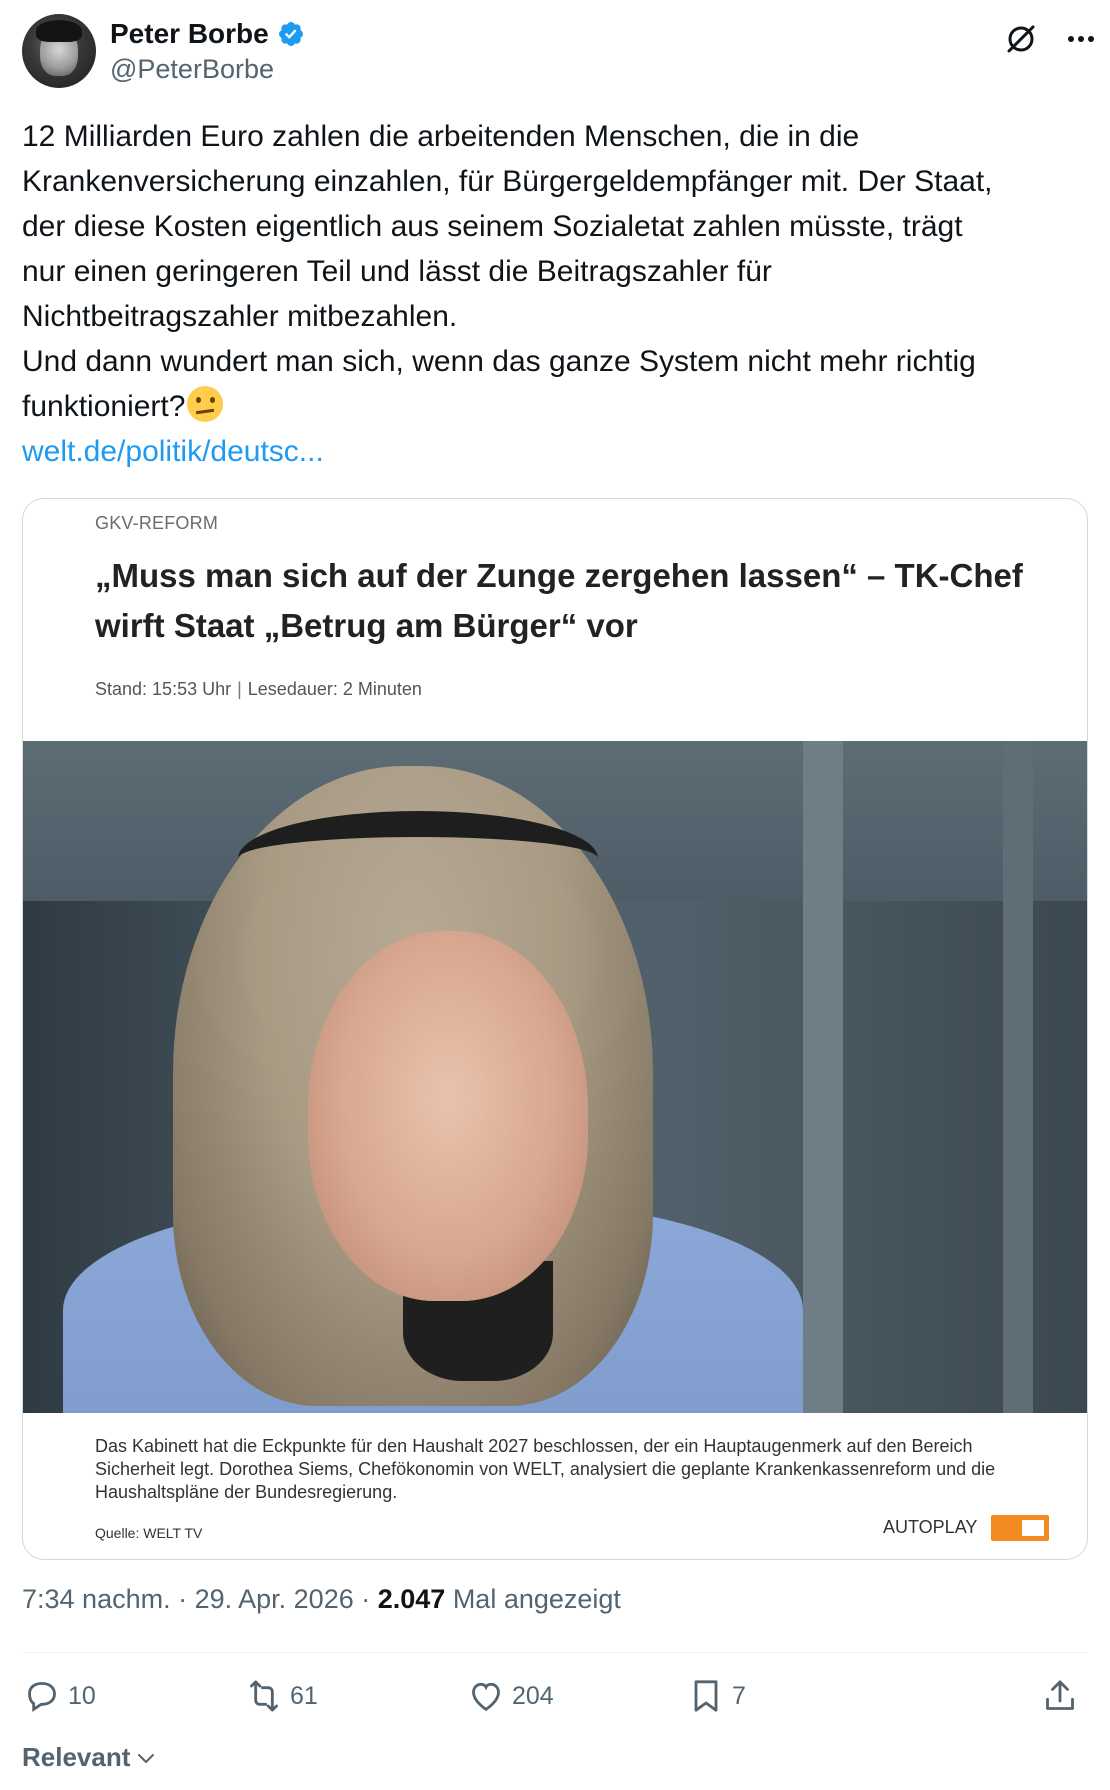 Image resolution: width=1110 pixels, height=1790 pixels. What do you see at coordinates (76, 1757) in the screenshot?
I see `reply-sort-label: Relevant` at bounding box center [76, 1757].